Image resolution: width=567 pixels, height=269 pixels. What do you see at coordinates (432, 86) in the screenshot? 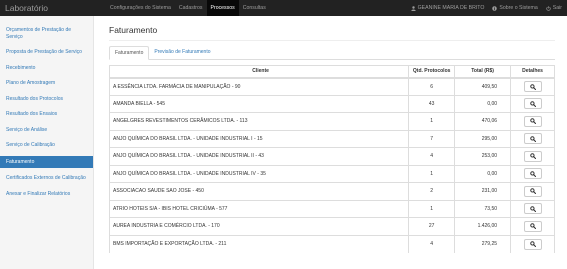
I see `cell-qtd-protocolos: 6` at bounding box center [432, 86].